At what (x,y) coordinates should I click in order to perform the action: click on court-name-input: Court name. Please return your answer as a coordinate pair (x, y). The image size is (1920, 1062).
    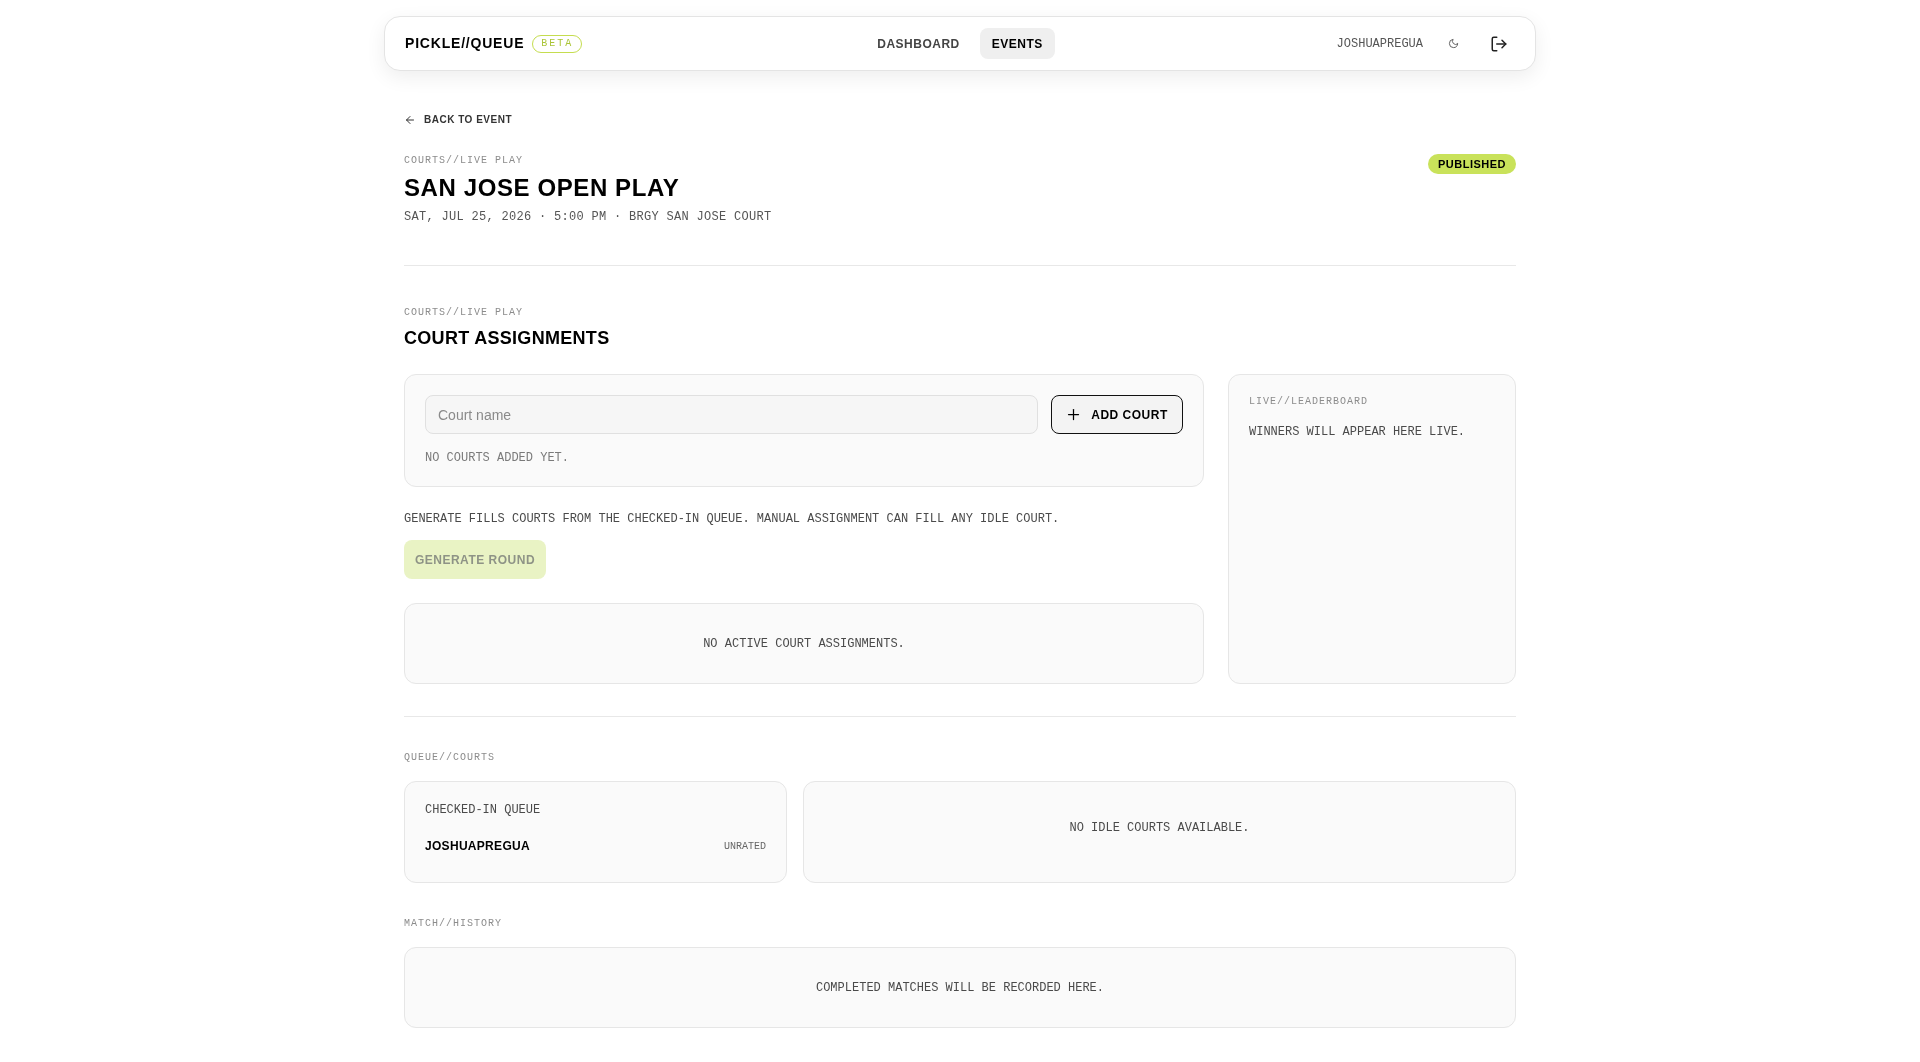
    Looking at the image, I should click on (731, 414).